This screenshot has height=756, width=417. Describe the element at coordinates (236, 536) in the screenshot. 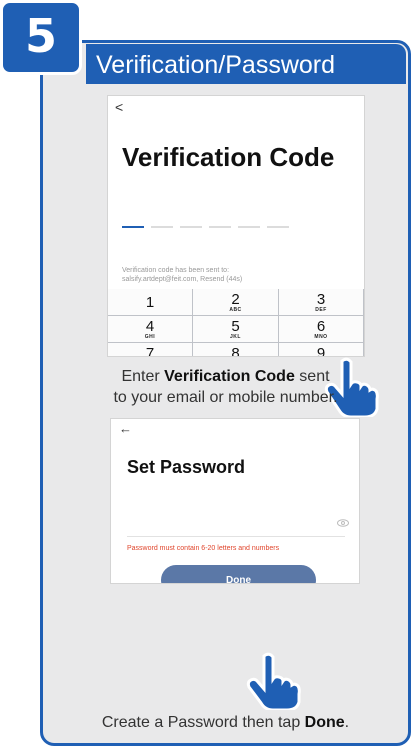

I see `password-input` at that location.